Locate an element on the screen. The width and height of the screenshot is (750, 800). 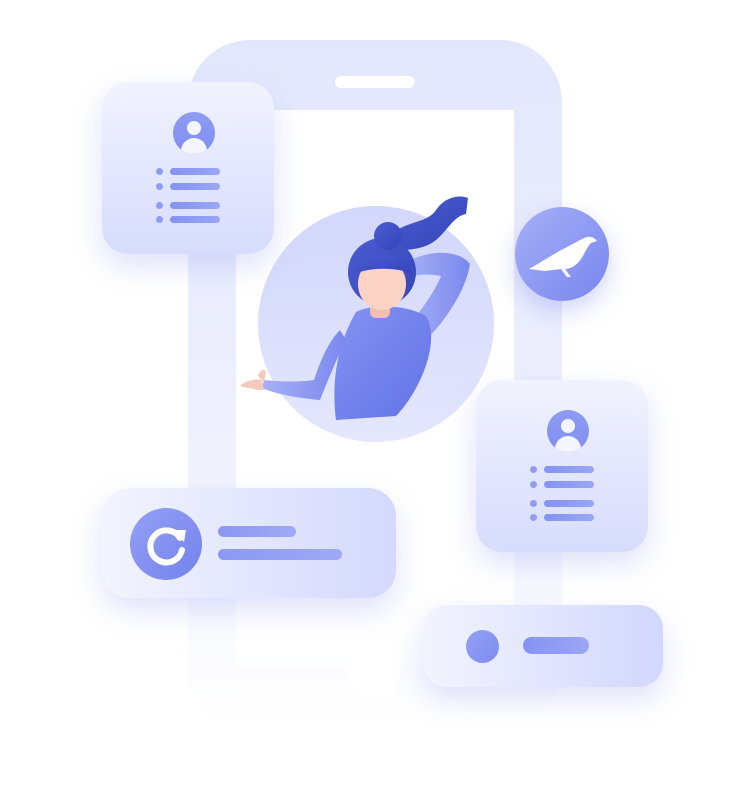
status-line is located at coordinates (556, 645).